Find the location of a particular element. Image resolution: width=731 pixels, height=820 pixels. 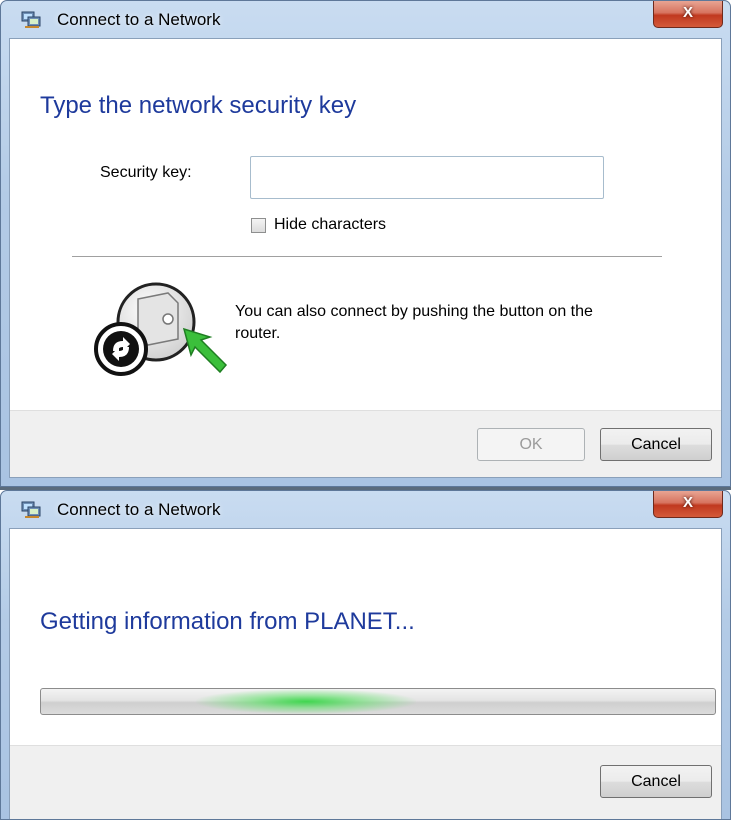

page-title: Type the network security key is located at coordinates (198, 105).